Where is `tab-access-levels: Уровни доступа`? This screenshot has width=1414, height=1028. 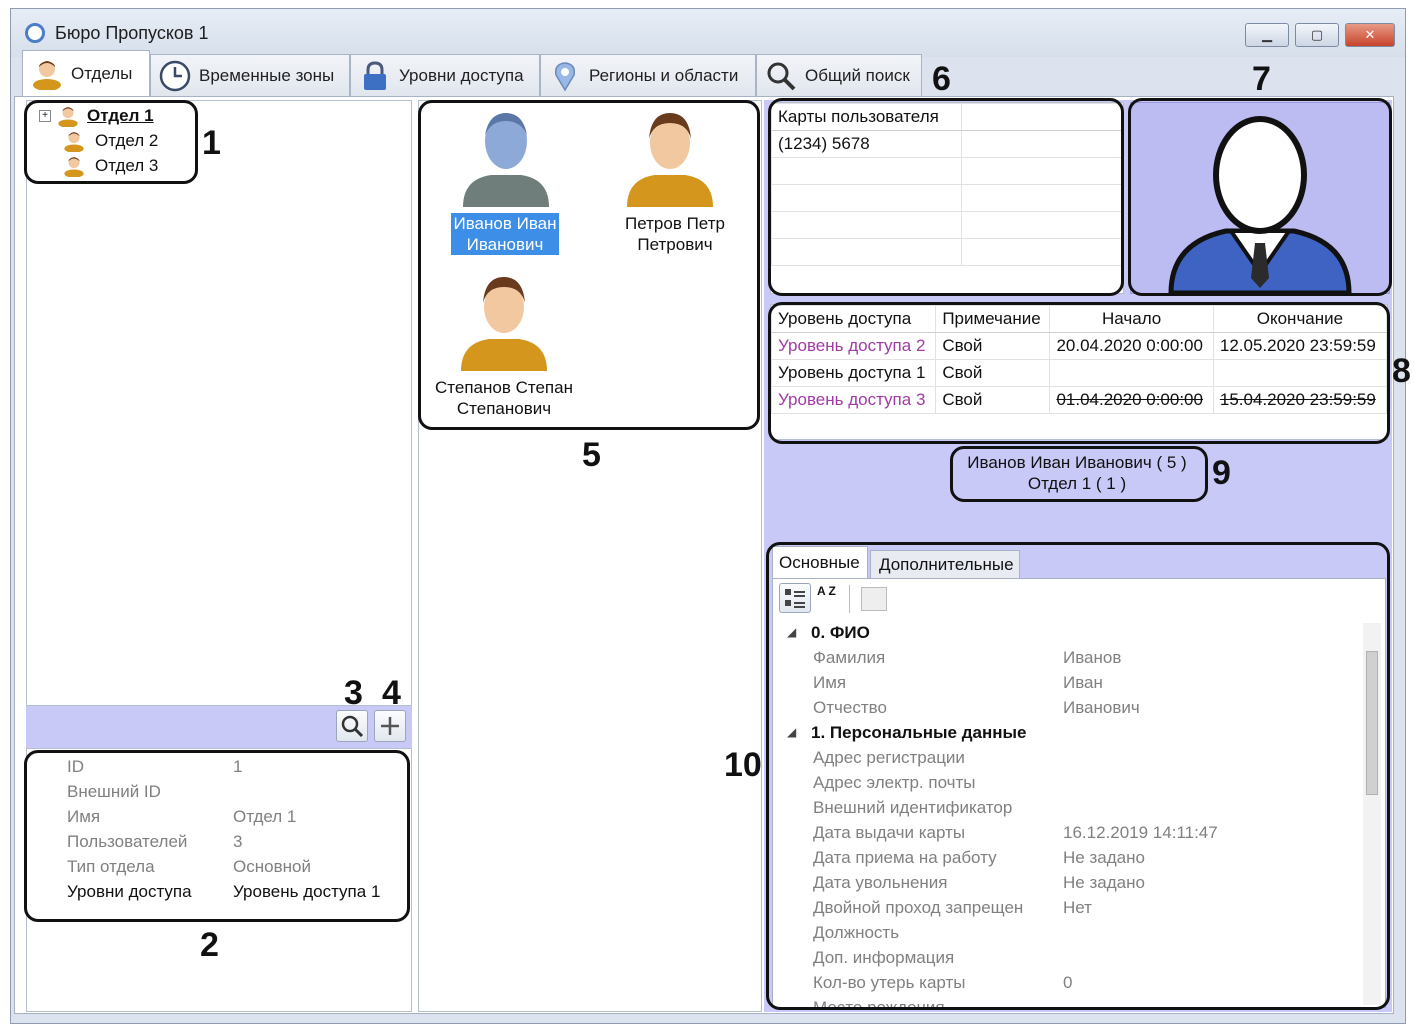
tab-access-levels: Уровни доступа is located at coordinates (445, 75).